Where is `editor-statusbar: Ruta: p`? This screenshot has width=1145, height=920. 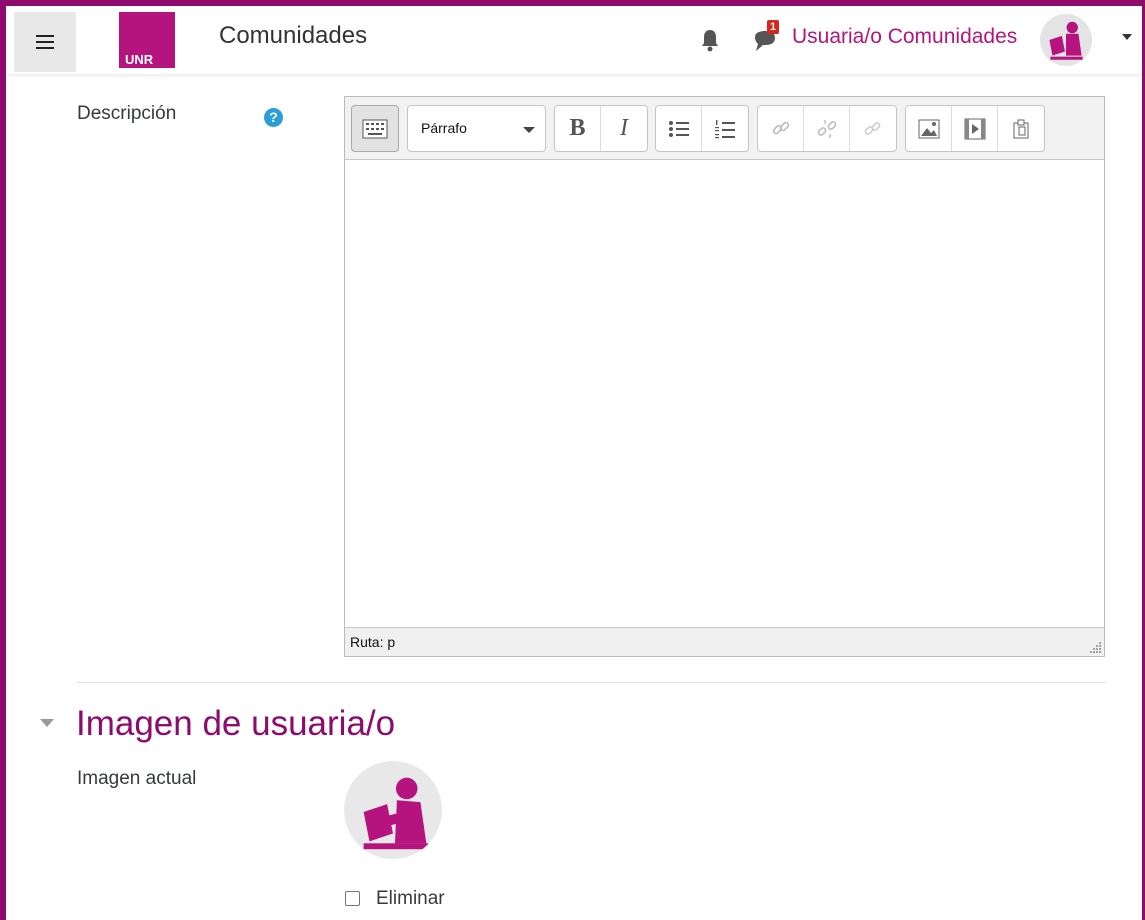
editor-statusbar: Ruta: p is located at coordinates (724, 641).